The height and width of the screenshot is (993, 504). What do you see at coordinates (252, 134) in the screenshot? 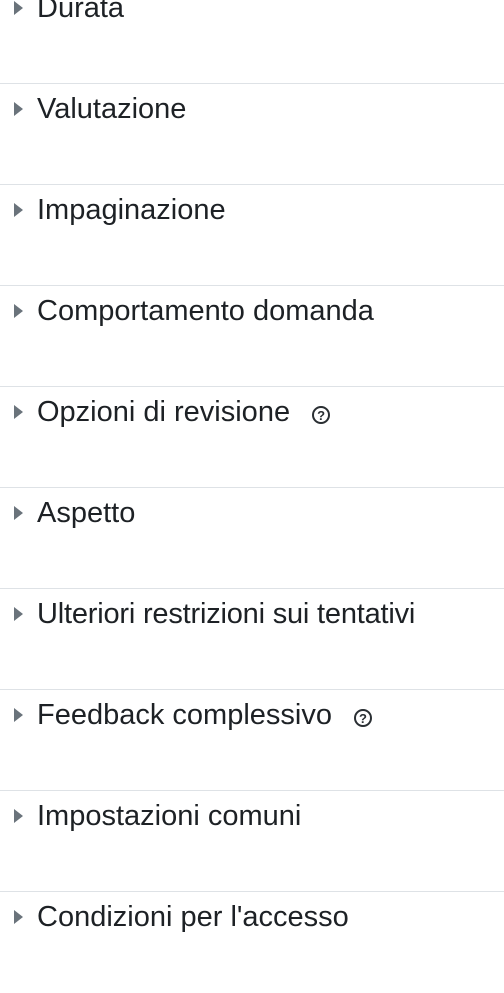
I see `section-valutazione: Valutazione` at bounding box center [252, 134].